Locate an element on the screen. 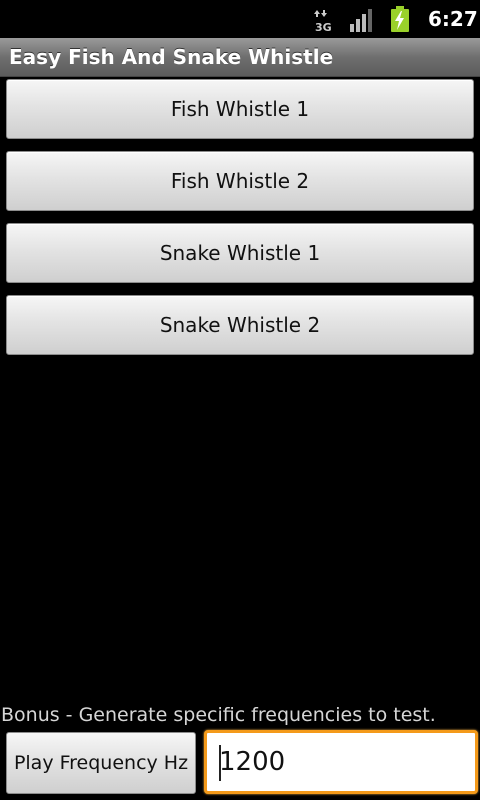 The height and width of the screenshot is (800, 480). button-label: Play Frequency Hz is located at coordinates (101, 763).